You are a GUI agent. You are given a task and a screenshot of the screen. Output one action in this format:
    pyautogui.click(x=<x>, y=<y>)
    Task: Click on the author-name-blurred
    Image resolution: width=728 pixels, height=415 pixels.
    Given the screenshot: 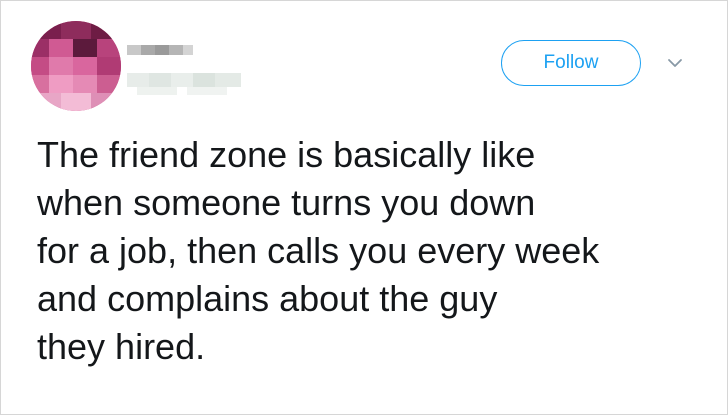 What is the action you would take?
    pyautogui.click(x=187, y=71)
    